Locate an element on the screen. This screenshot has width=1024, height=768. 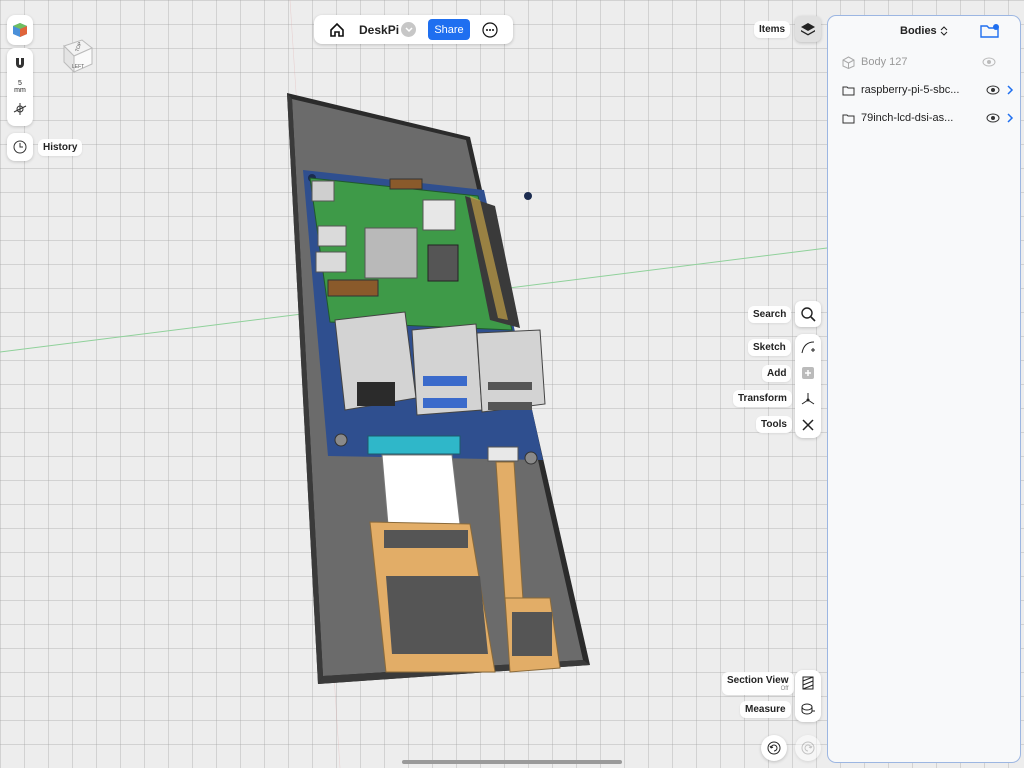
home-indicator is located at coordinates (512, 762).